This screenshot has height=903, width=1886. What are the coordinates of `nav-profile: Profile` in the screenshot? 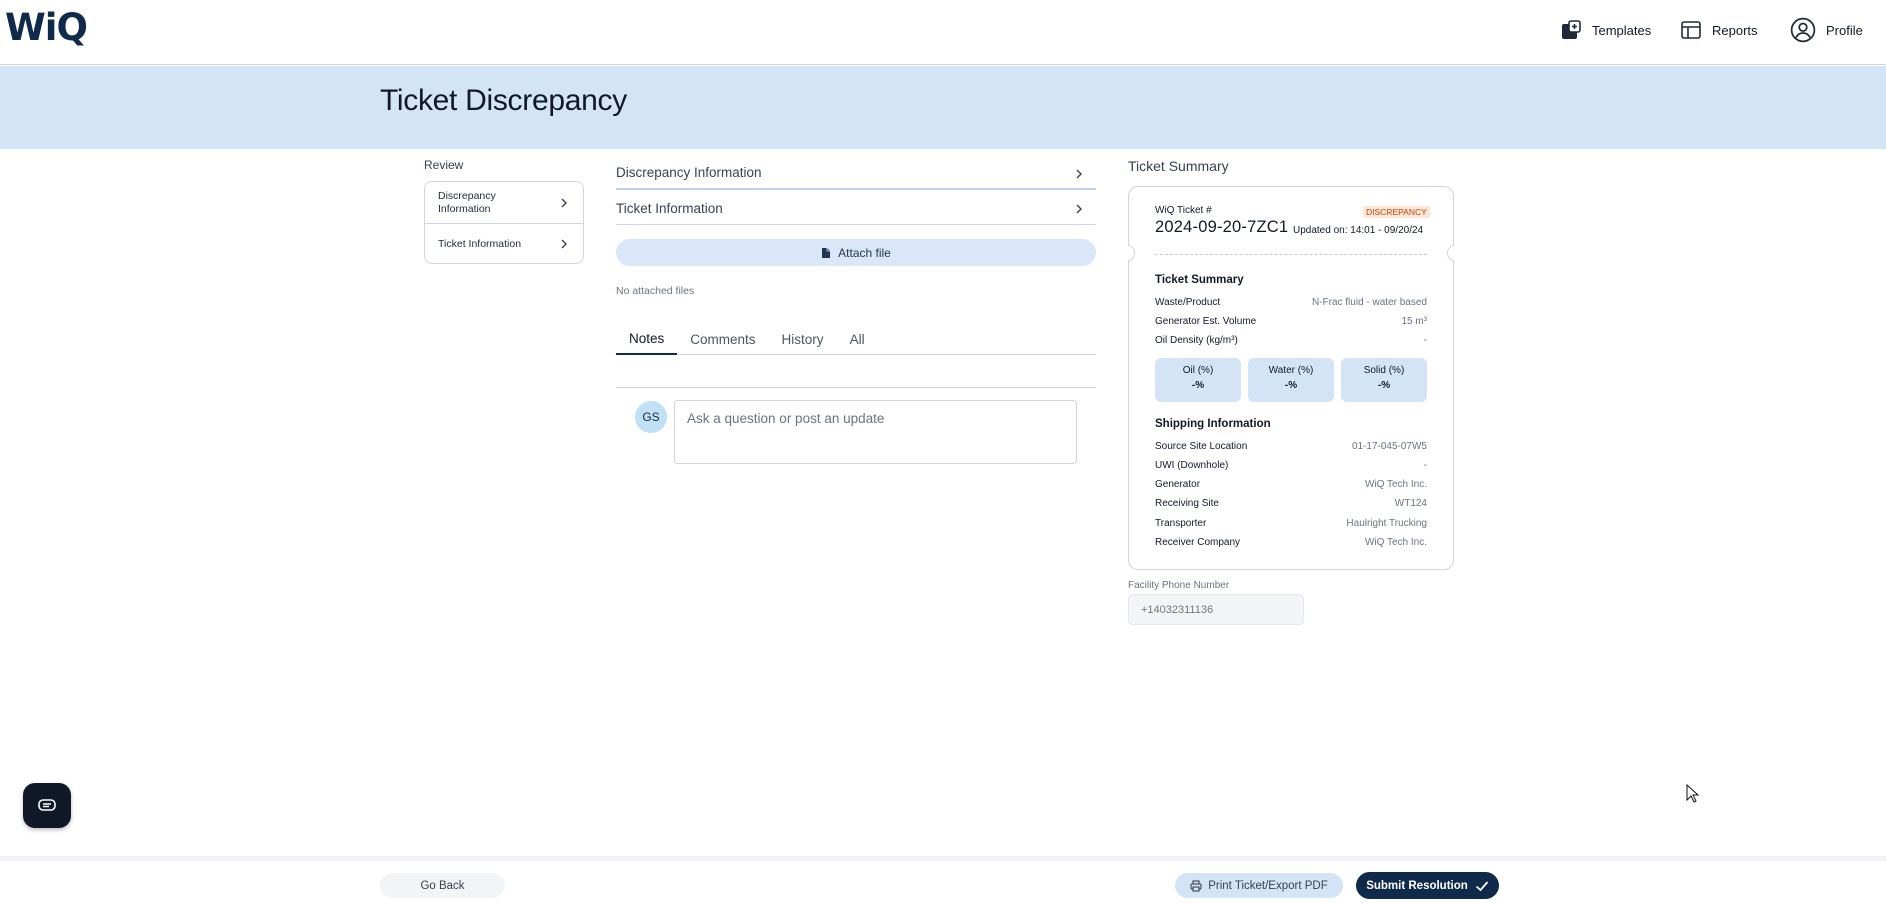 It's located at (1826, 30).